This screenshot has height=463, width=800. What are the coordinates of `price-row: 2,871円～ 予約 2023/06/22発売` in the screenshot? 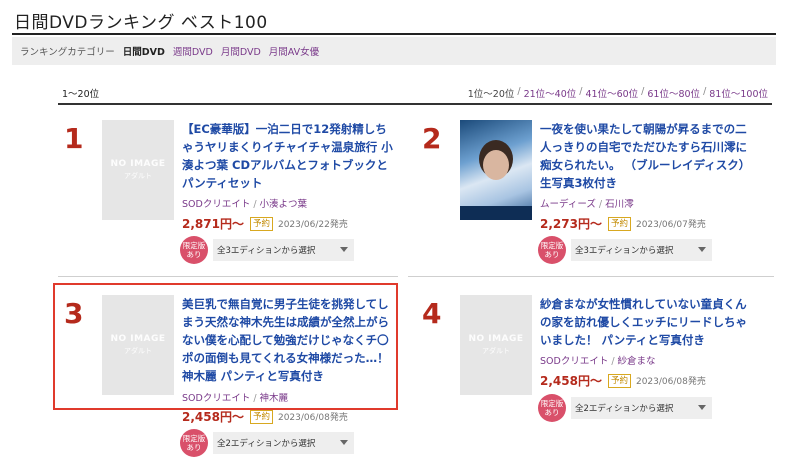 It's located at (265, 223).